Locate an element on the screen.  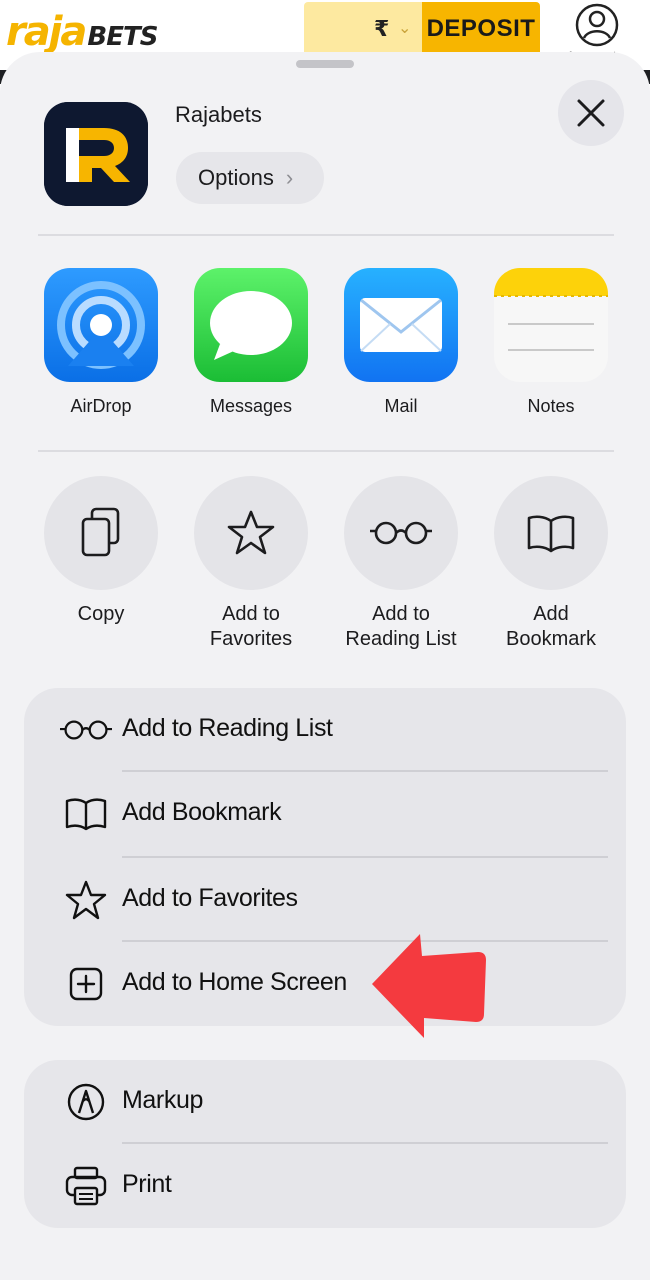
header-divider is located at coordinates (326, 235).